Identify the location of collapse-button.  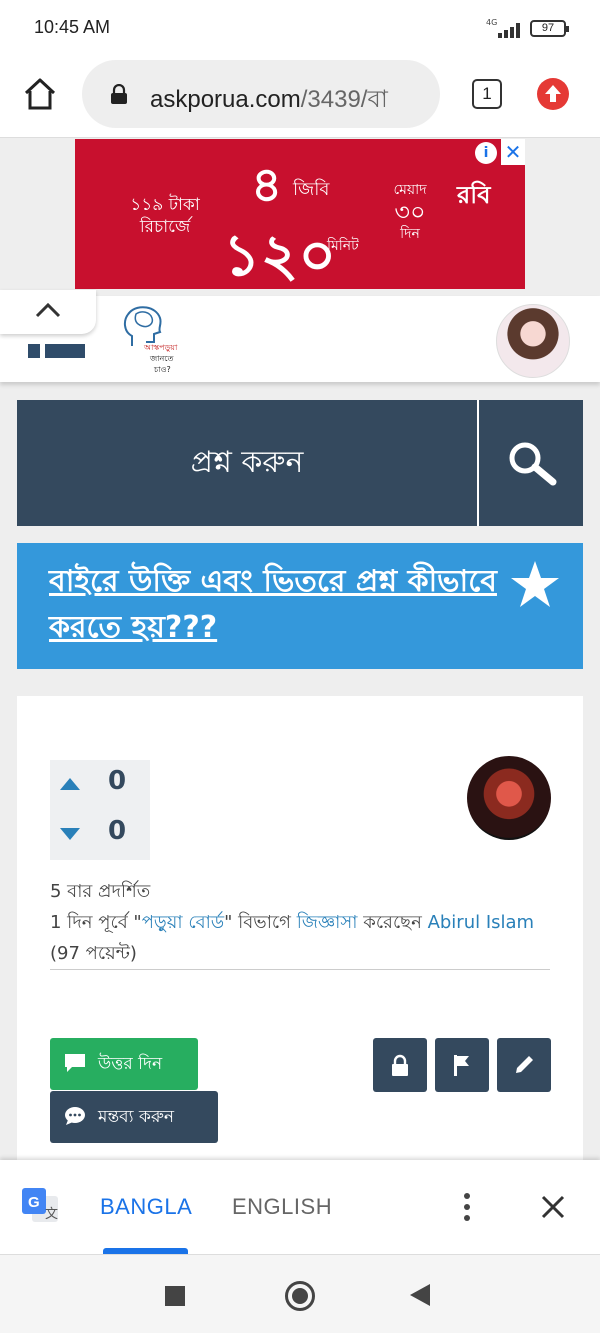
(48, 312).